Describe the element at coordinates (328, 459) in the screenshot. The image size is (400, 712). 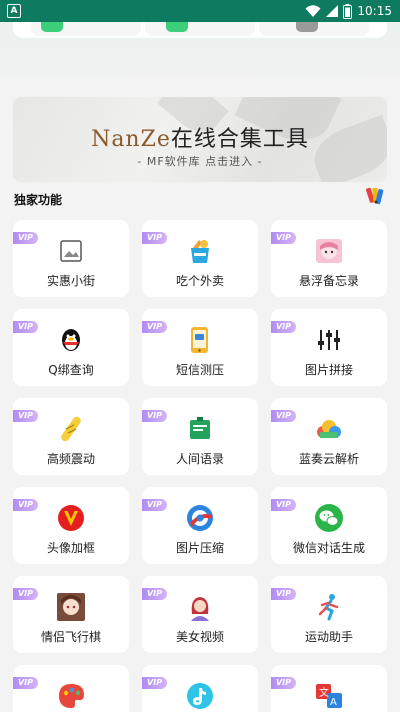
I see `tile-label: 蓝奏云解析` at that location.